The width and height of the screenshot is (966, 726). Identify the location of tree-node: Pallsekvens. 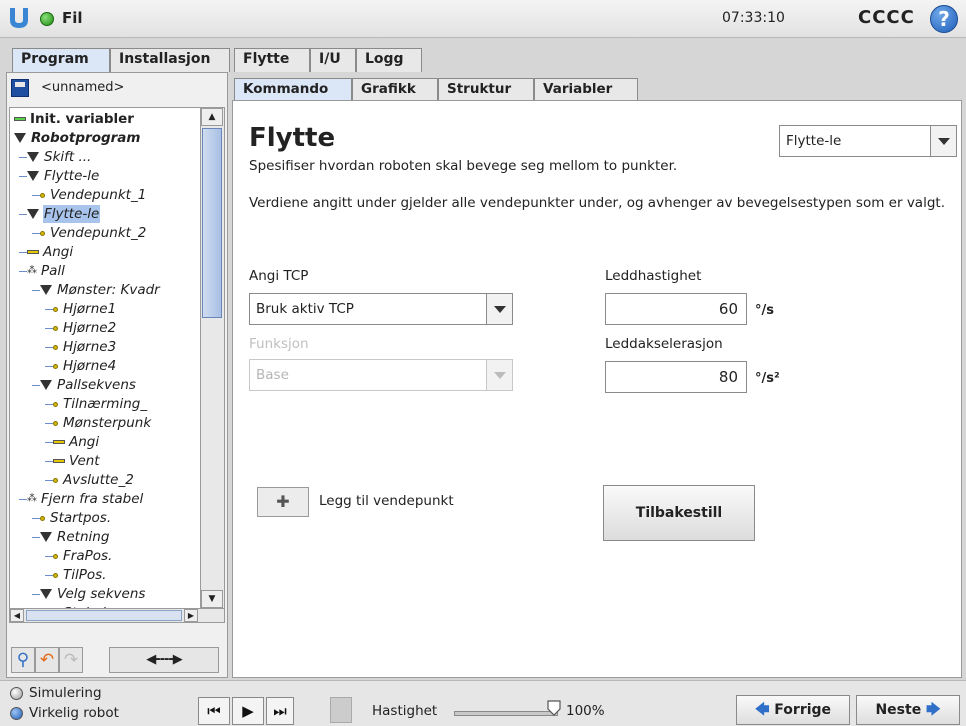
(88, 385).